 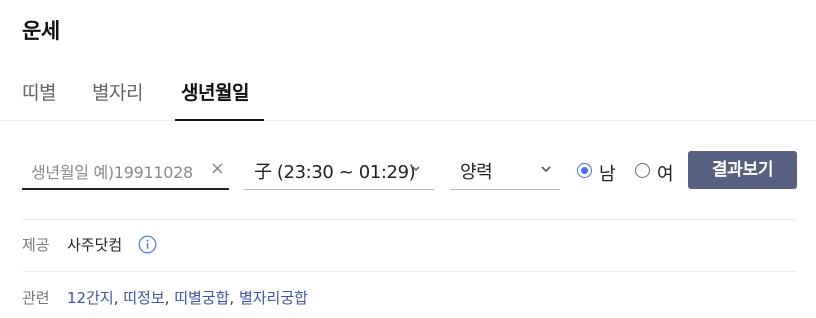 I want to click on birthdate-input: 생년월일 예)19911028 ×, so click(x=125, y=170).